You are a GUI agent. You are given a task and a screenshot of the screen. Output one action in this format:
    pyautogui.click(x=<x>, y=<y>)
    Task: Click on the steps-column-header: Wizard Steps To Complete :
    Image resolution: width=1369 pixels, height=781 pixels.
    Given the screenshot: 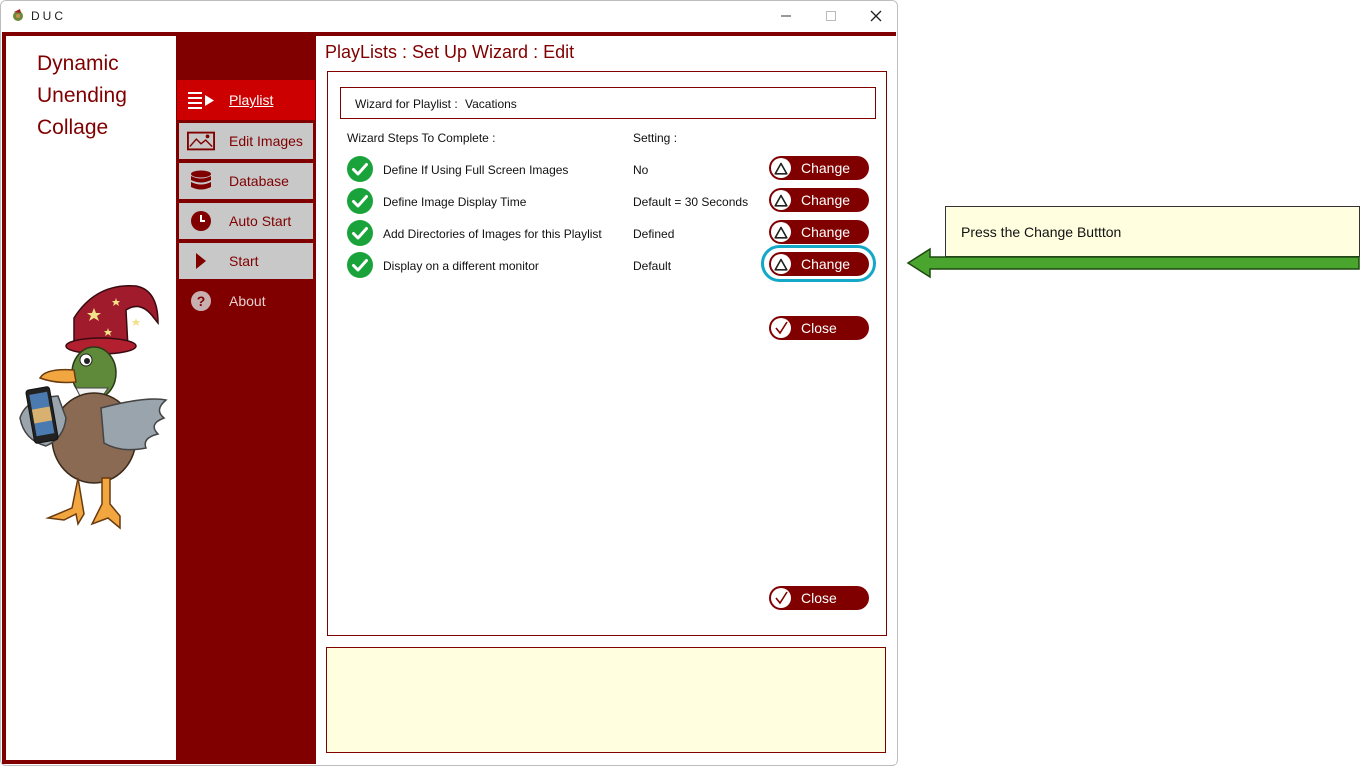 What is the action you would take?
    pyautogui.click(x=421, y=138)
    